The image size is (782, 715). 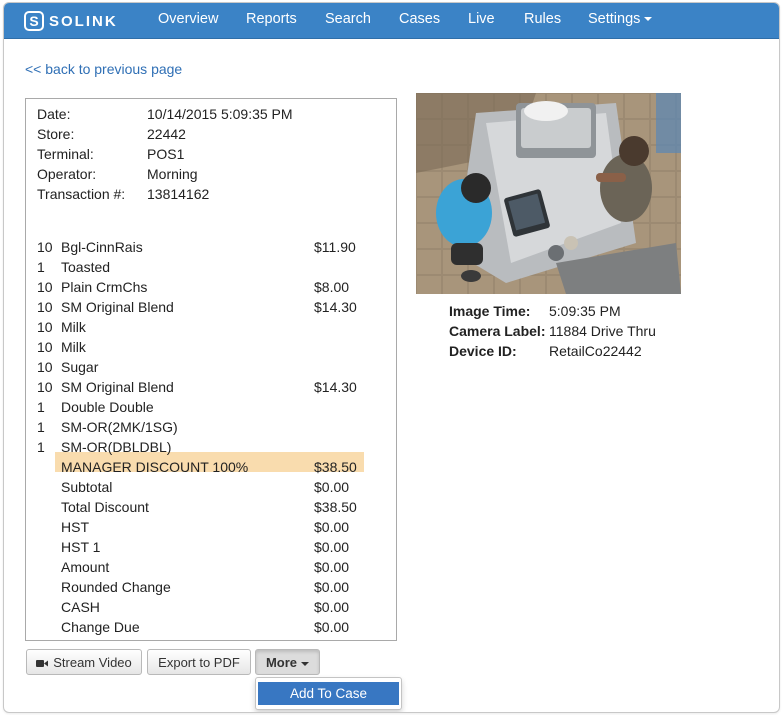 What do you see at coordinates (211, 547) in the screenshot?
I see `total-row: HST 1 $0.00` at bounding box center [211, 547].